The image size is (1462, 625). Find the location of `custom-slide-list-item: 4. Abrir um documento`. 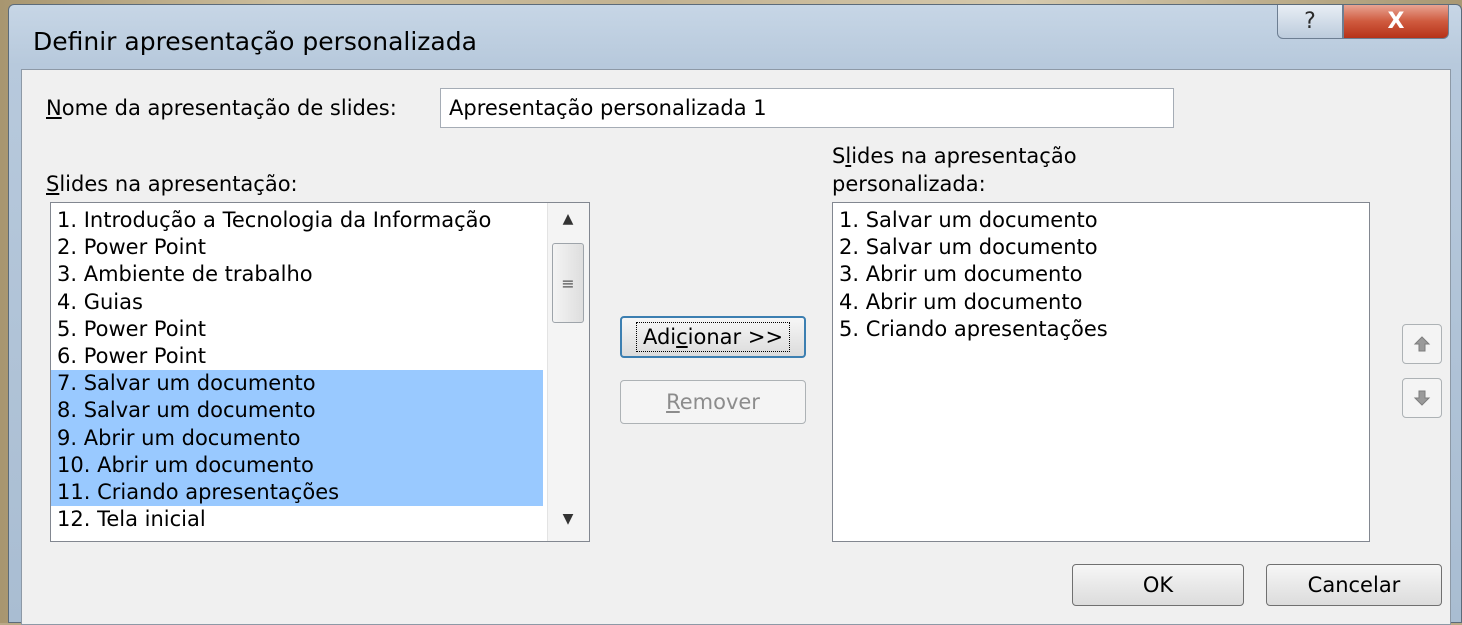

custom-slide-list-item: 4. Abrir um documento is located at coordinates (1101, 302).